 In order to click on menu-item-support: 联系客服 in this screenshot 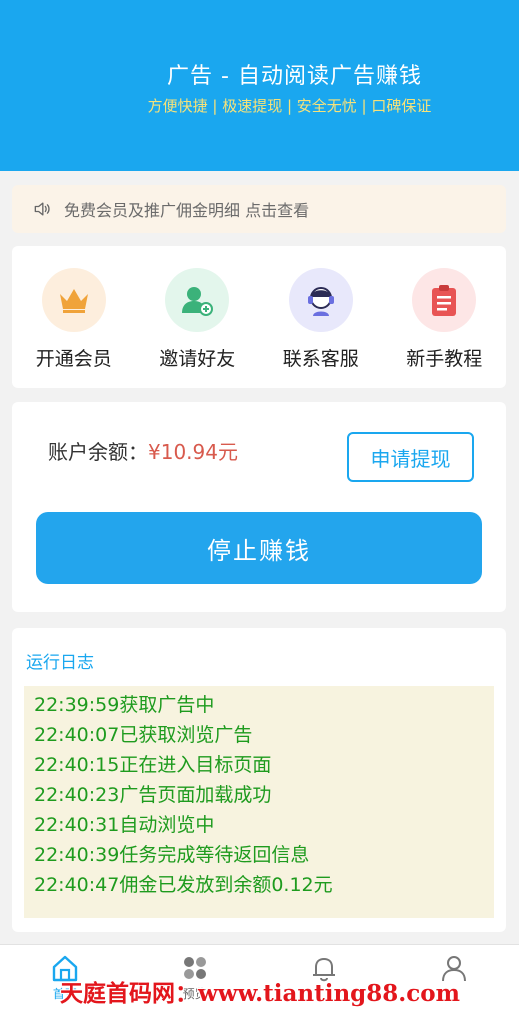, I will do `click(321, 317)`.